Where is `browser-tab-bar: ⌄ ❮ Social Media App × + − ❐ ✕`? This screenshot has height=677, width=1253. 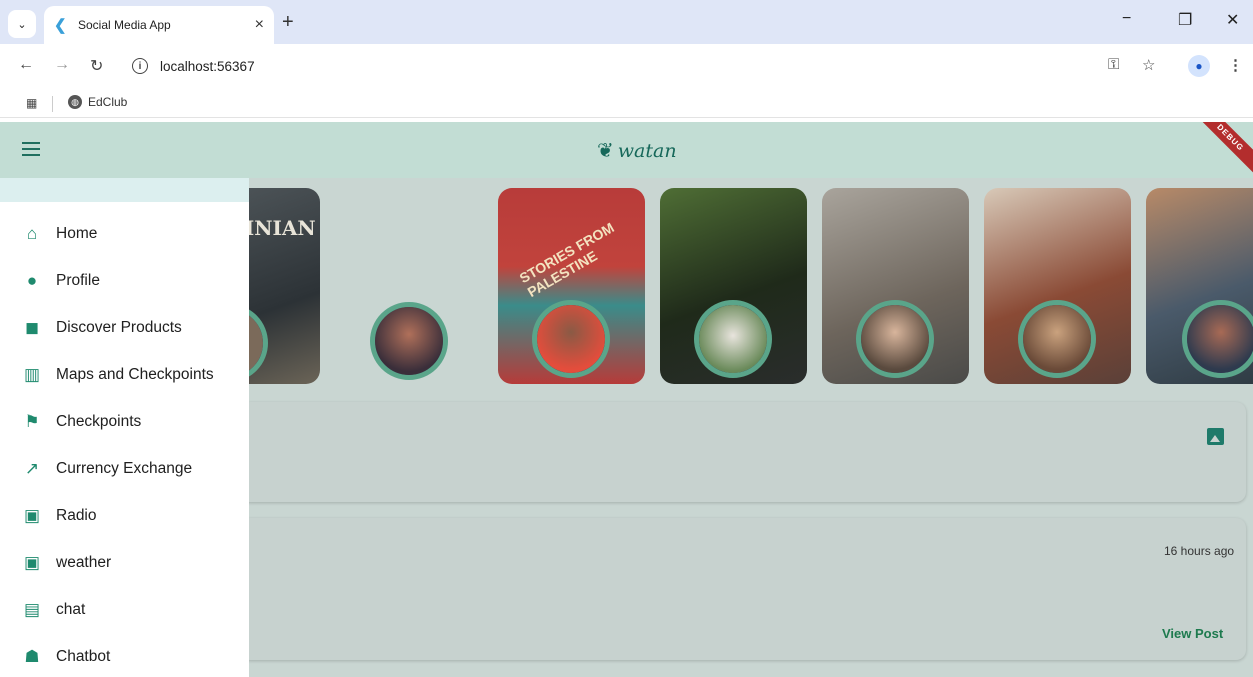 browser-tab-bar: ⌄ ❮ Social Media App × + − ❐ ✕ is located at coordinates (626, 22).